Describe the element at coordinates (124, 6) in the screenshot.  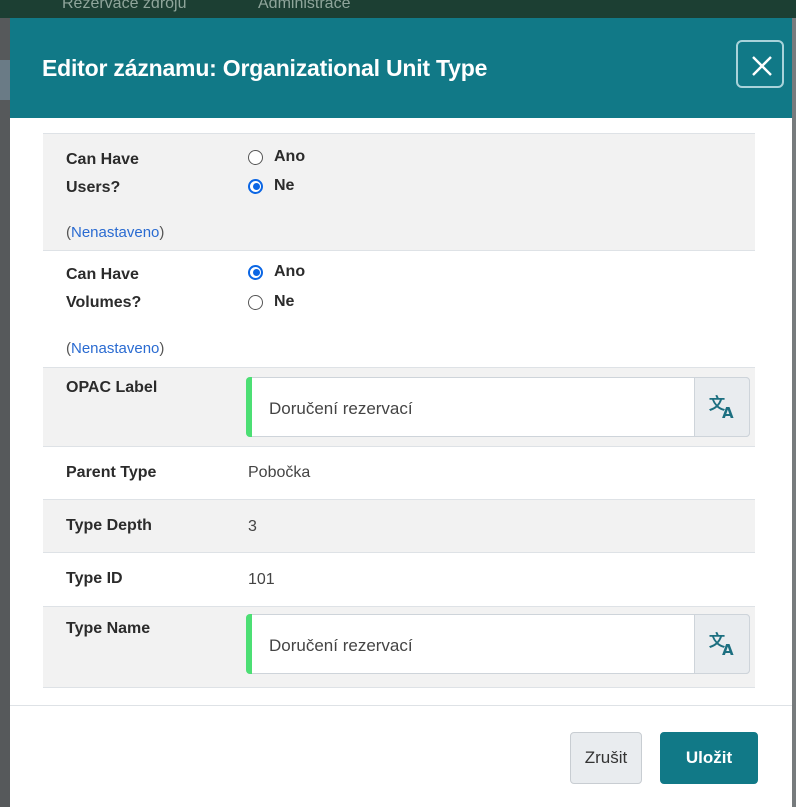
I see `background-nav-item: Rezervace zdrojů` at that location.